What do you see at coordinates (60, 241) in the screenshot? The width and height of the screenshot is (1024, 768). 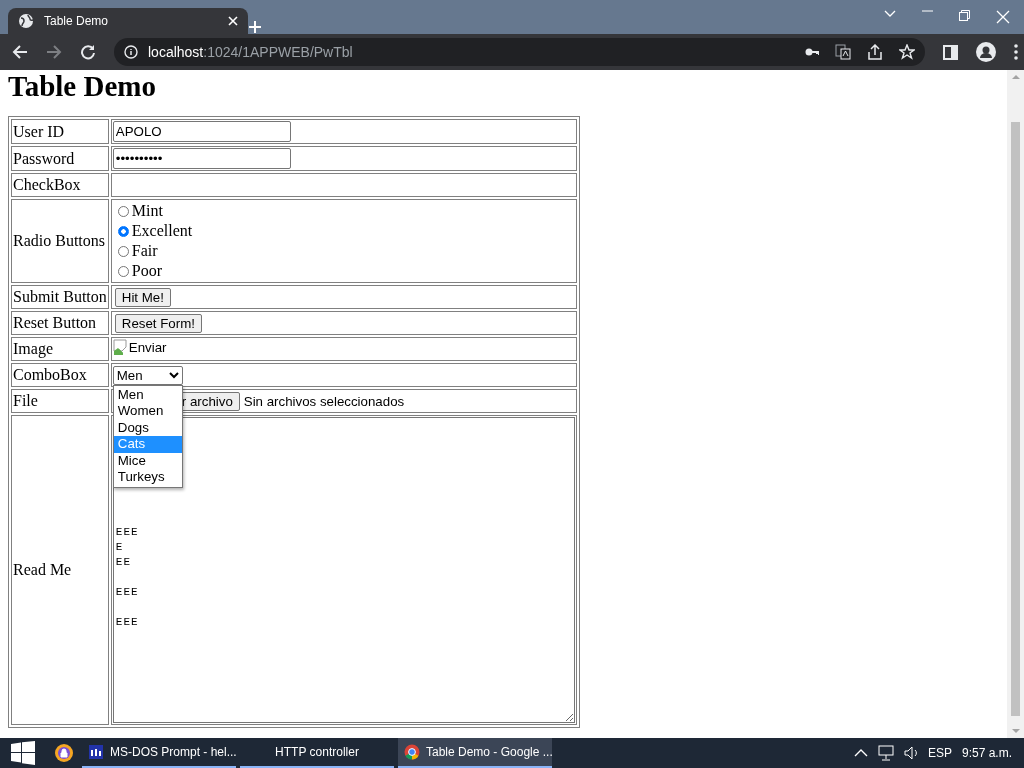 I see `field-label: Radio Buttons` at bounding box center [60, 241].